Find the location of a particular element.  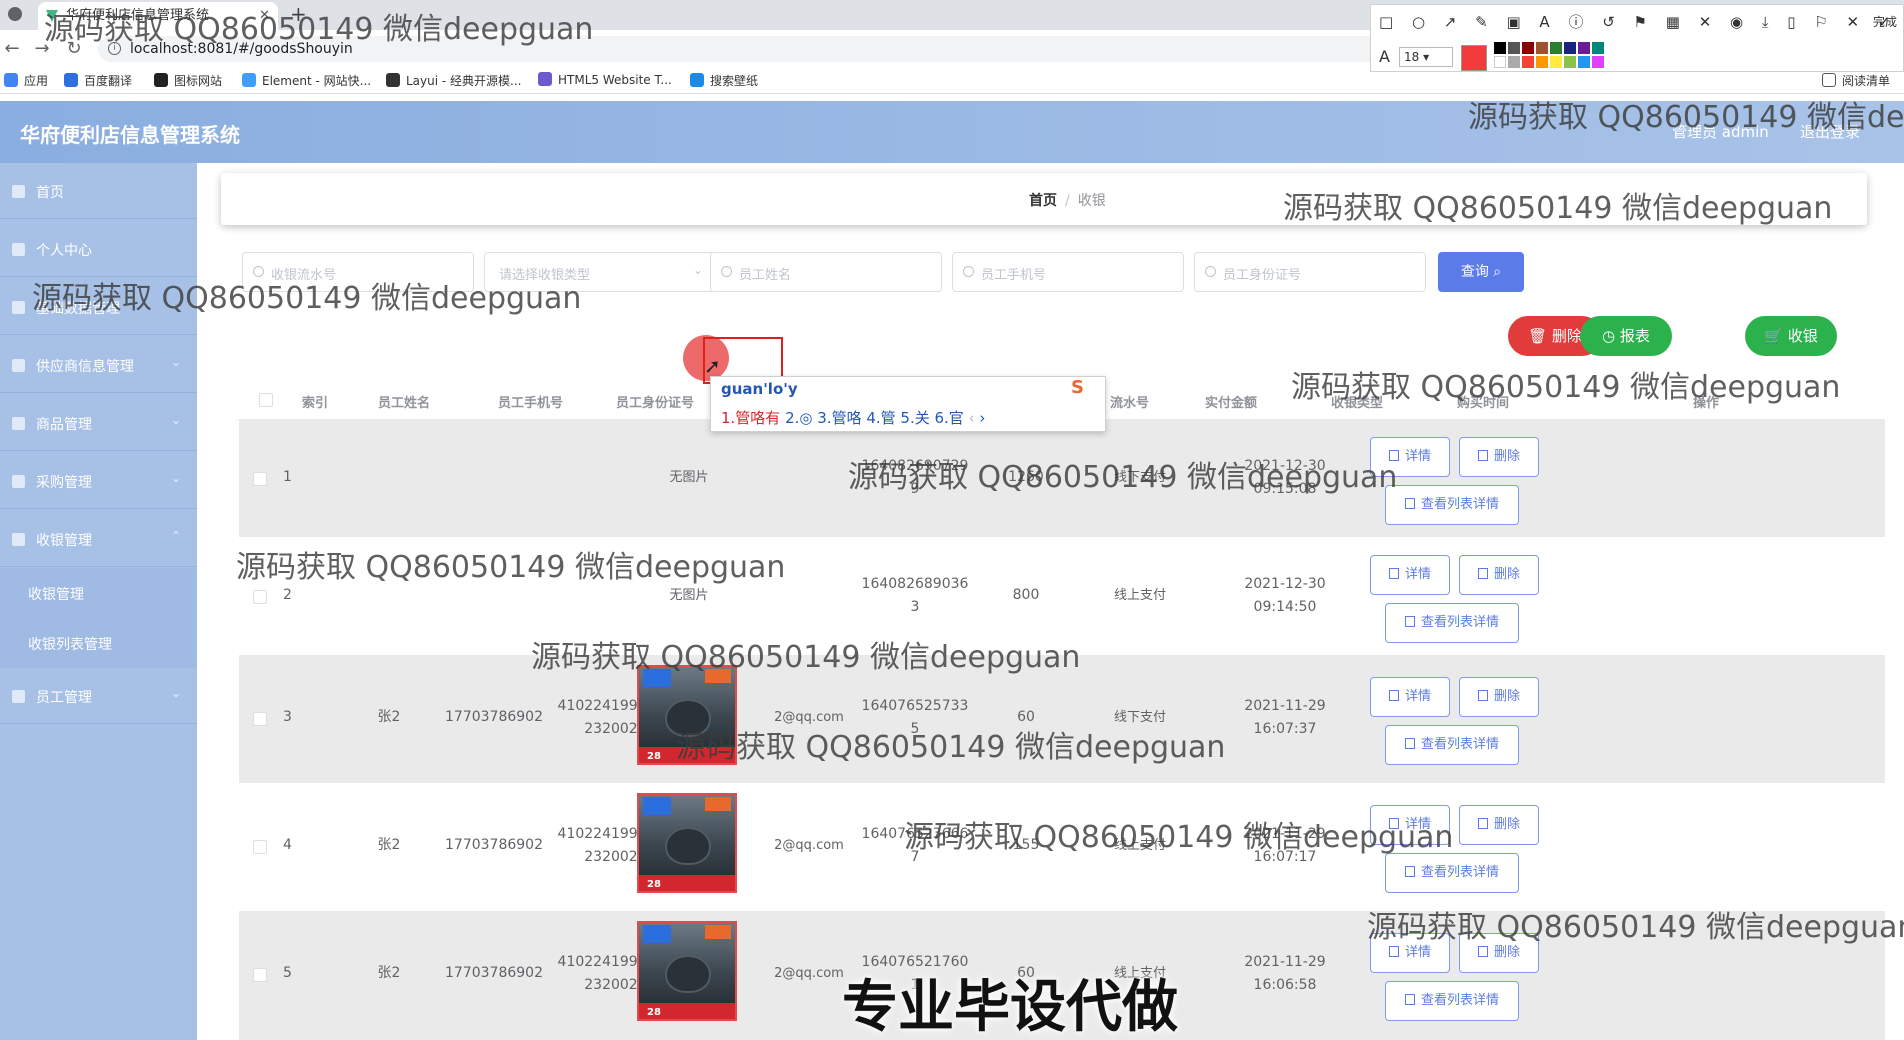

bookmark-baidu-translate: 百度翻译 is located at coordinates (98, 80).